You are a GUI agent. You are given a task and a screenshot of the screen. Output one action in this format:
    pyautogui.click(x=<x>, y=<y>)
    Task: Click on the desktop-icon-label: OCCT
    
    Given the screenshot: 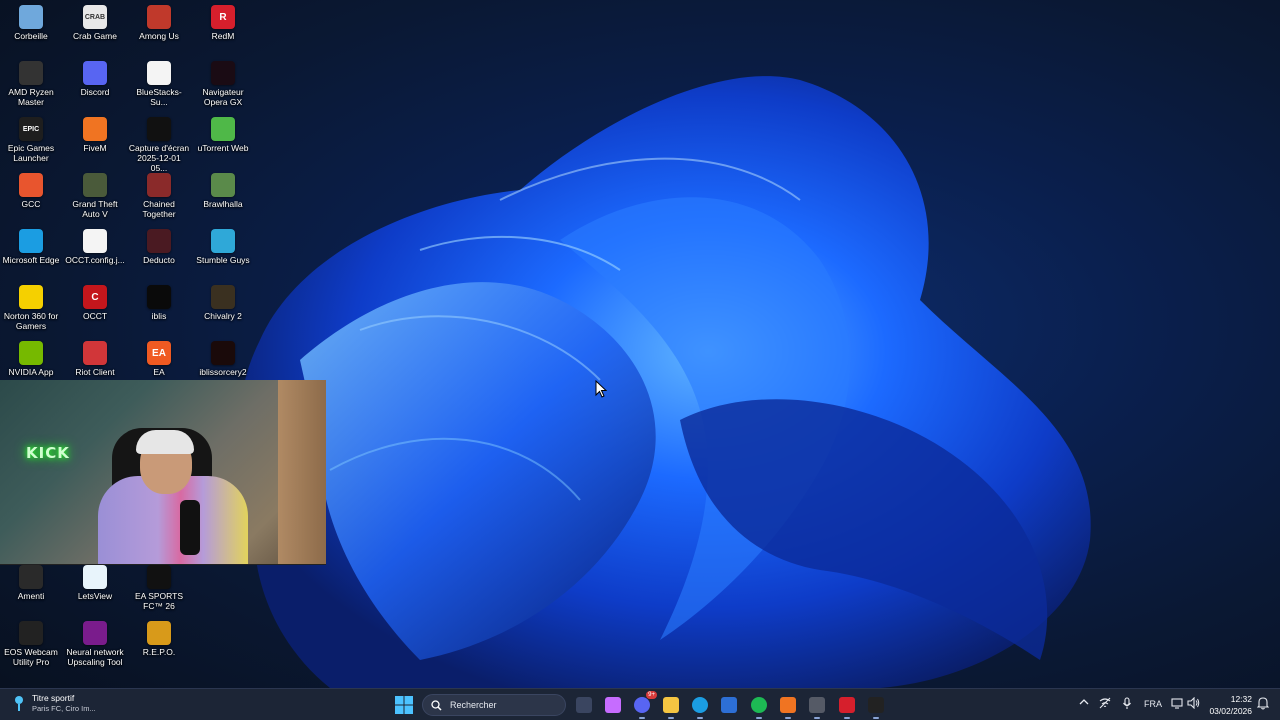 What is the action you would take?
    pyautogui.click(x=95, y=316)
    